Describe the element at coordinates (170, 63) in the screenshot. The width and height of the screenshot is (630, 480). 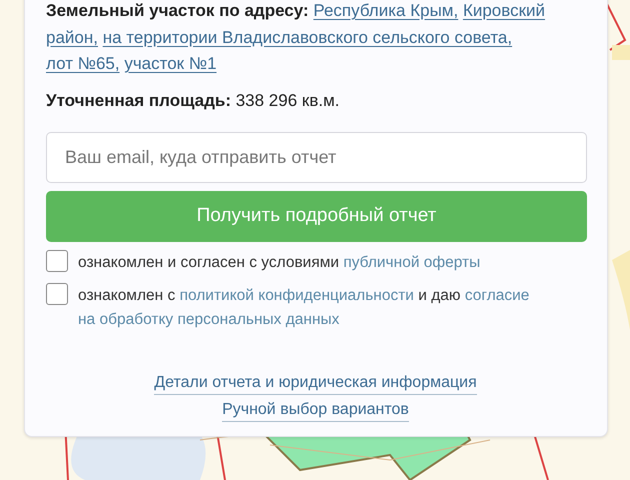
I see `address-link: участок №1` at that location.